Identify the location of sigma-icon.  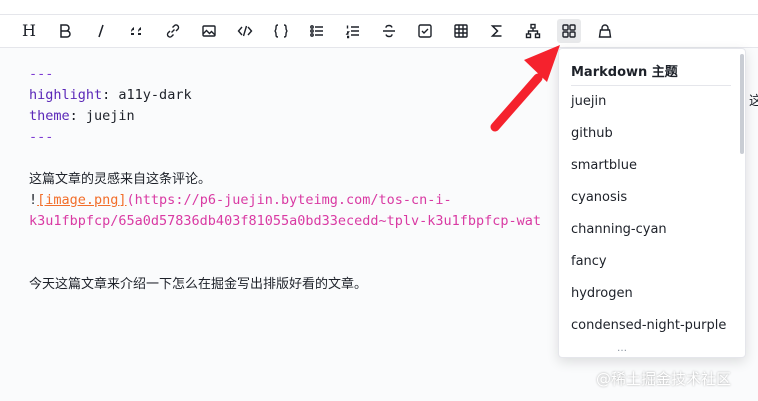
(496, 31).